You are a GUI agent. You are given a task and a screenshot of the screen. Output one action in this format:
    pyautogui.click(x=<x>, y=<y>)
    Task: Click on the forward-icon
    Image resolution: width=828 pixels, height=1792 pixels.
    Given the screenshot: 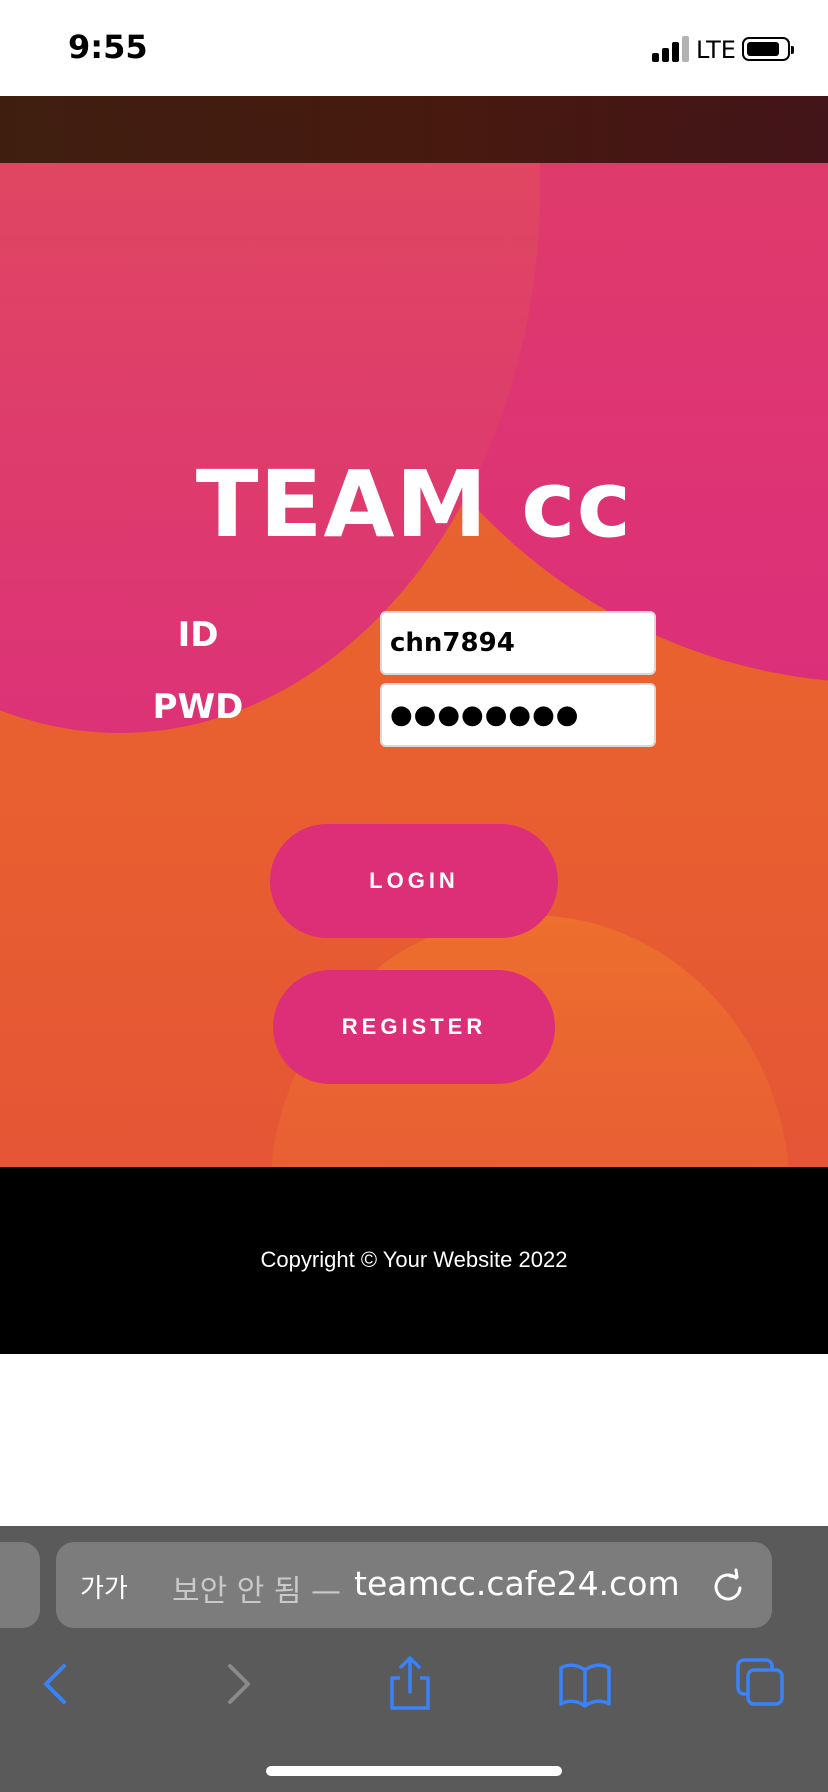 What is the action you would take?
    pyautogui.click(x=236, y=1684)
    